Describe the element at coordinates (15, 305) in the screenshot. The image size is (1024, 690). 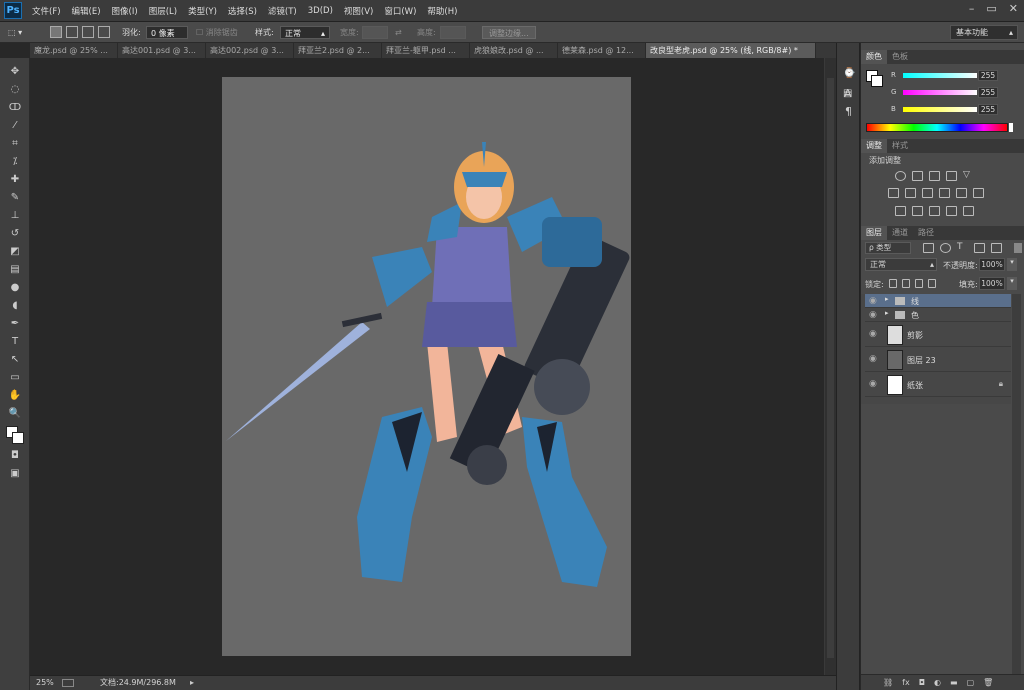
I see `dodge-tool-icon: ◖` at that location.